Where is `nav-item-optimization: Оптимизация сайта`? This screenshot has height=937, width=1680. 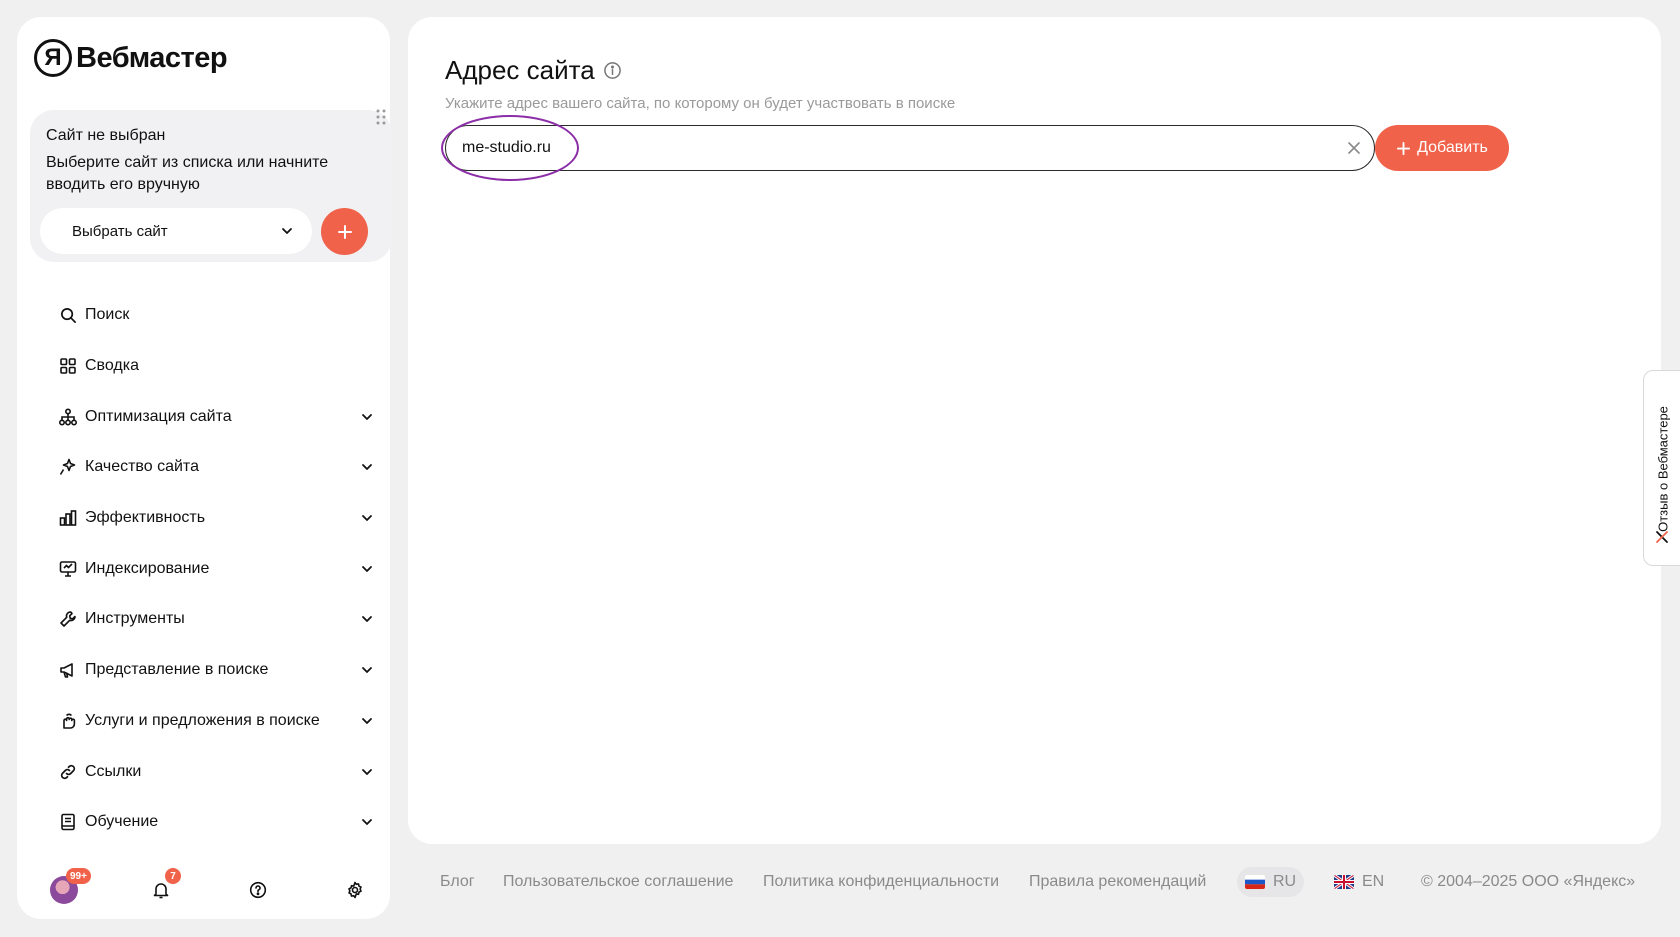 nav-item-optimization: Оптимизация сайта is located at coordinates (212, 416).